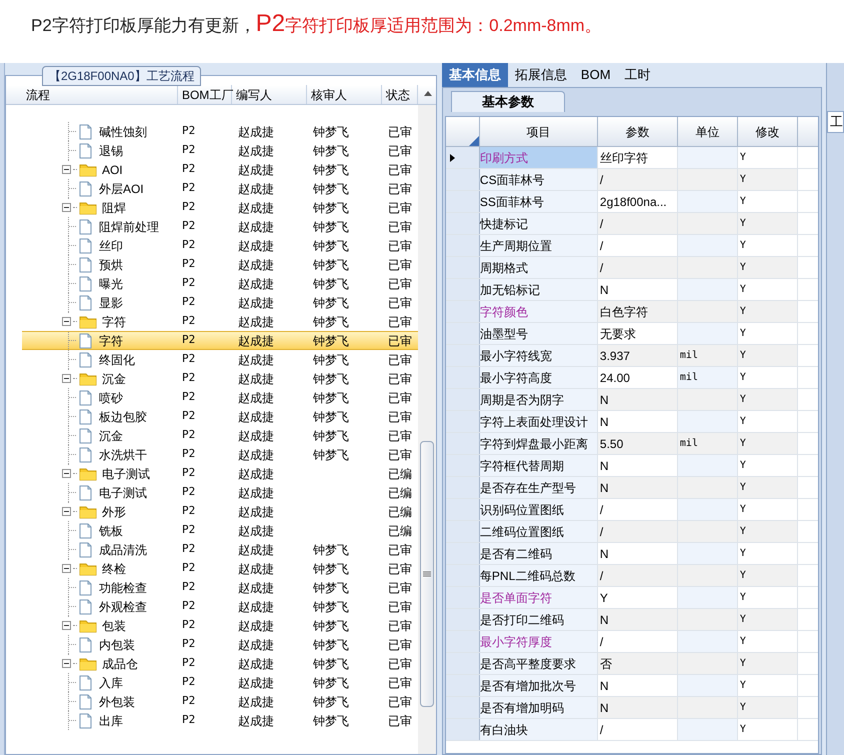 Image resolution: width=844 pixels, height=755 pixels. What do you see at coordinates (220, 701) in the screenshot?
I see `tree-row: 外包装 P2 赵成捷 钟梦飞 已审` at bounding box center [220, 701].